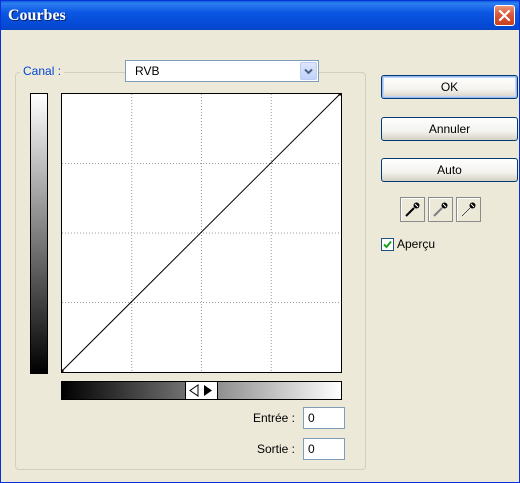 This screenshot has width=520, height=483. Describe the element at coordinates (273, 418) in the screenshot. I see `input-label: Entrée :` at that location.